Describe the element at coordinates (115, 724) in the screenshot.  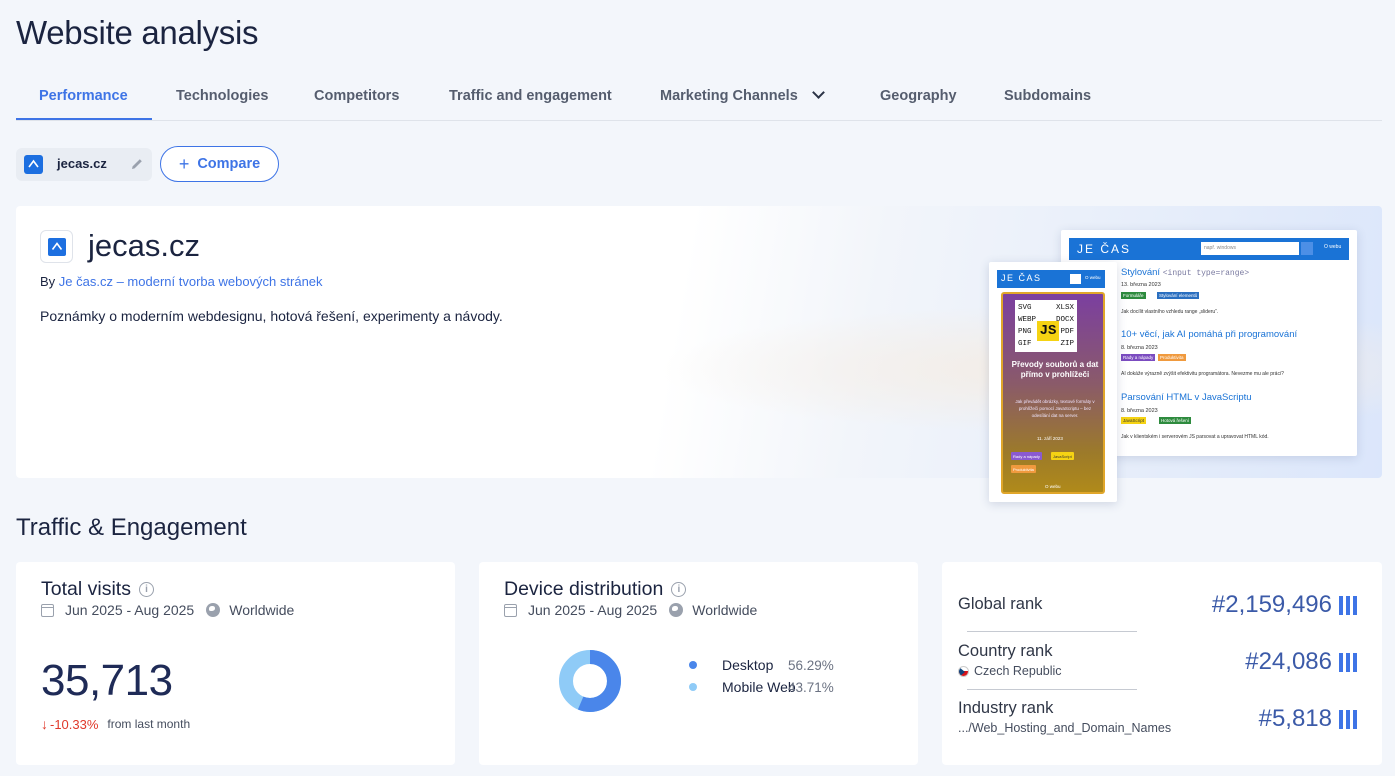
I see `visits-change: ↓ -10.33% from last month` at that location.